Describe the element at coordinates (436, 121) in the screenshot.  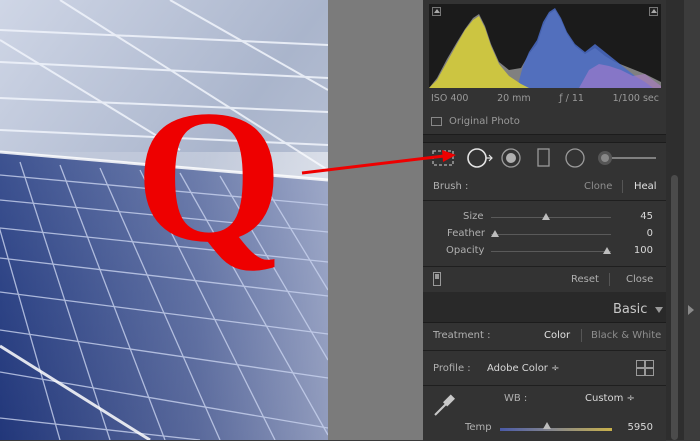
I see `original-photo-icon` at that location.